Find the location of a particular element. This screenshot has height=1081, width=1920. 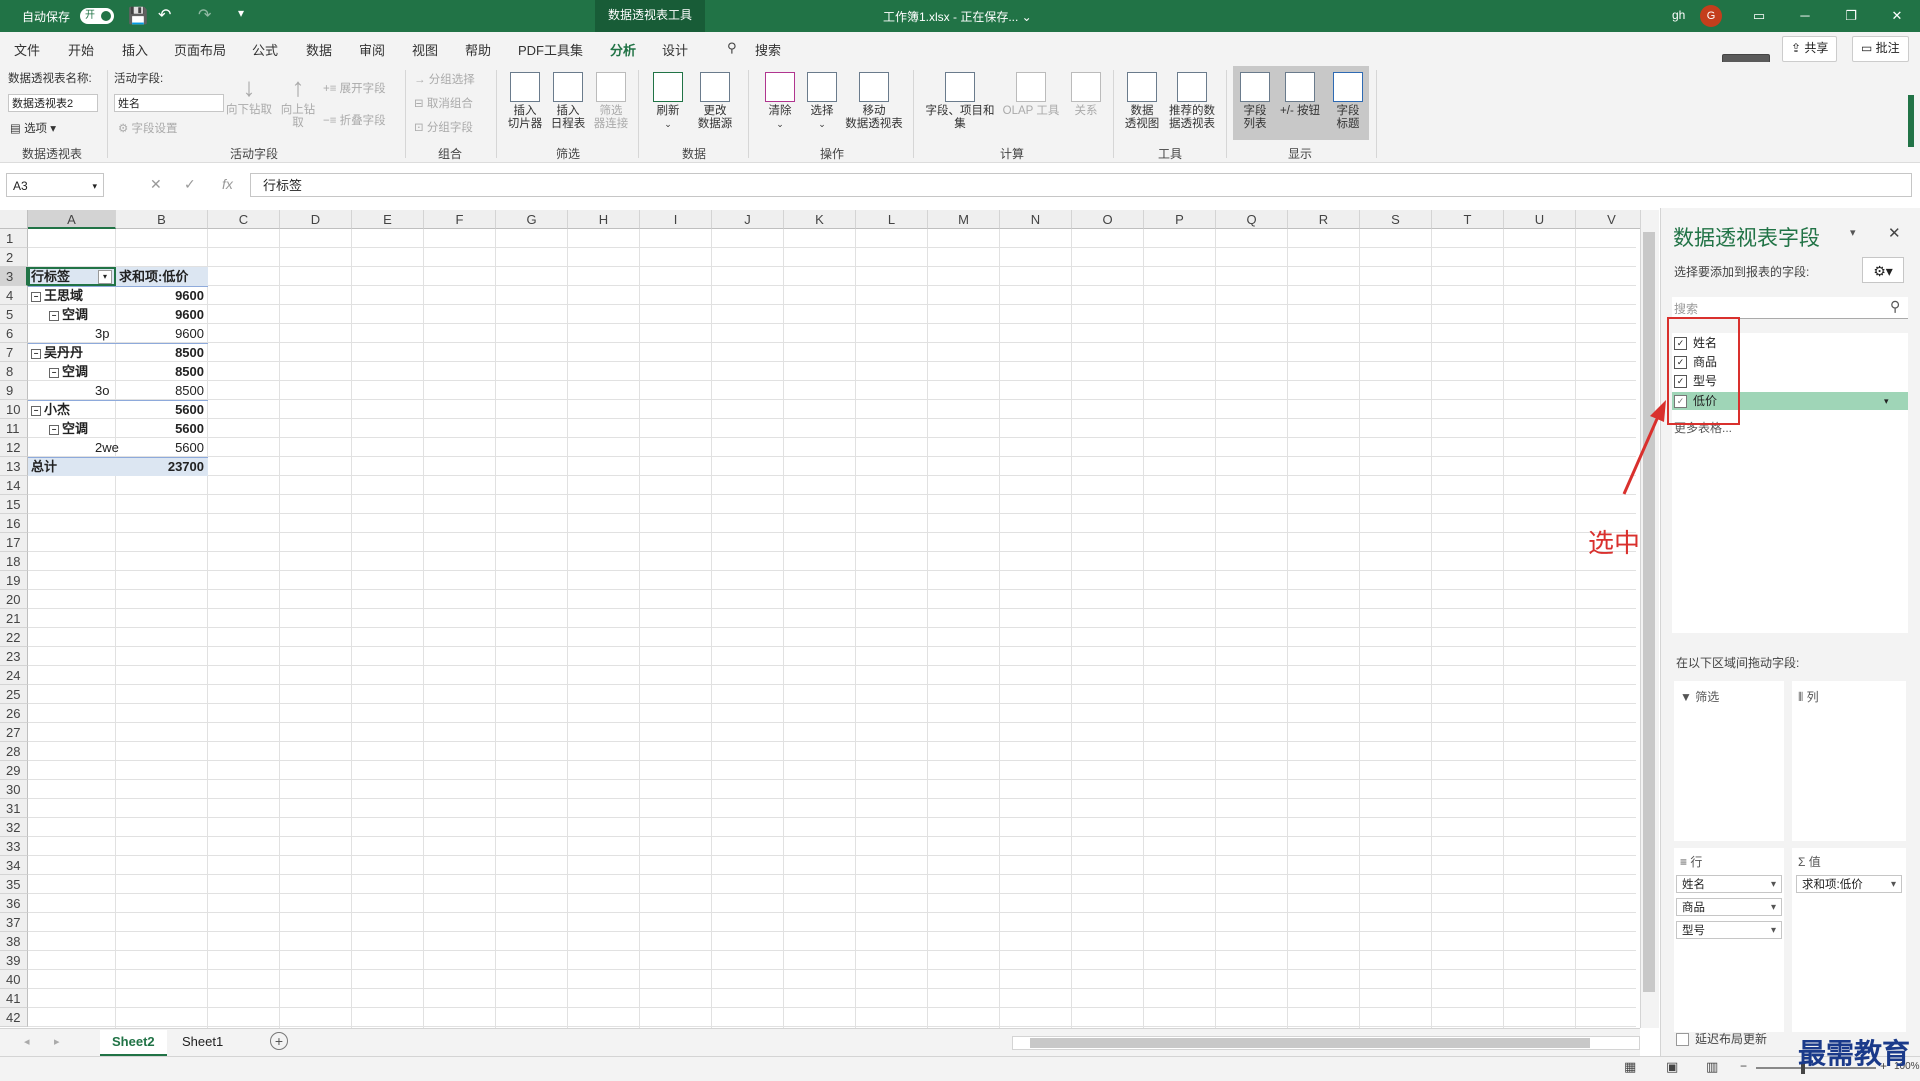

tab-file: 文件 is located at coordinates (27, 49).